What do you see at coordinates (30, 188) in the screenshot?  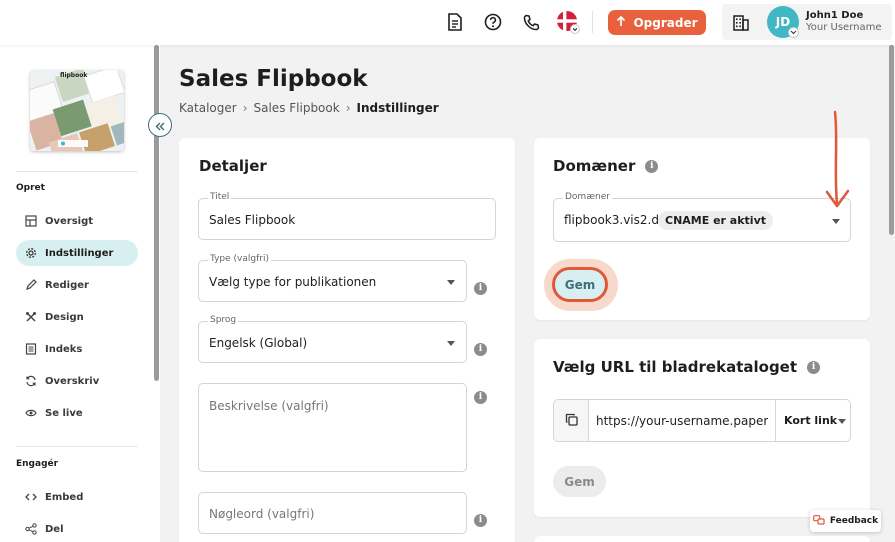 I see `sidebar-section-create: Opret` at bounding box center [30, 188].